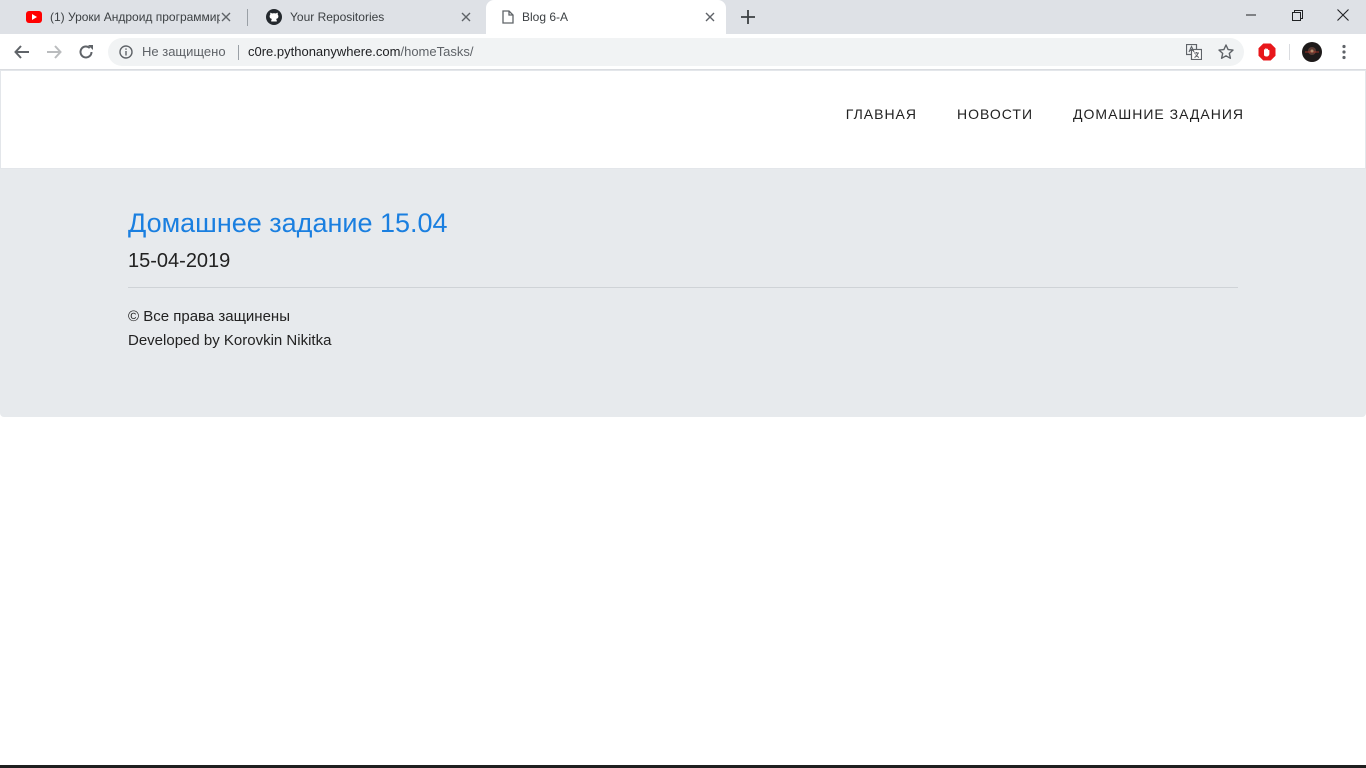  Describe the element at coordinates (126, 52) in the screenshot. I see `info-icon` at that location.